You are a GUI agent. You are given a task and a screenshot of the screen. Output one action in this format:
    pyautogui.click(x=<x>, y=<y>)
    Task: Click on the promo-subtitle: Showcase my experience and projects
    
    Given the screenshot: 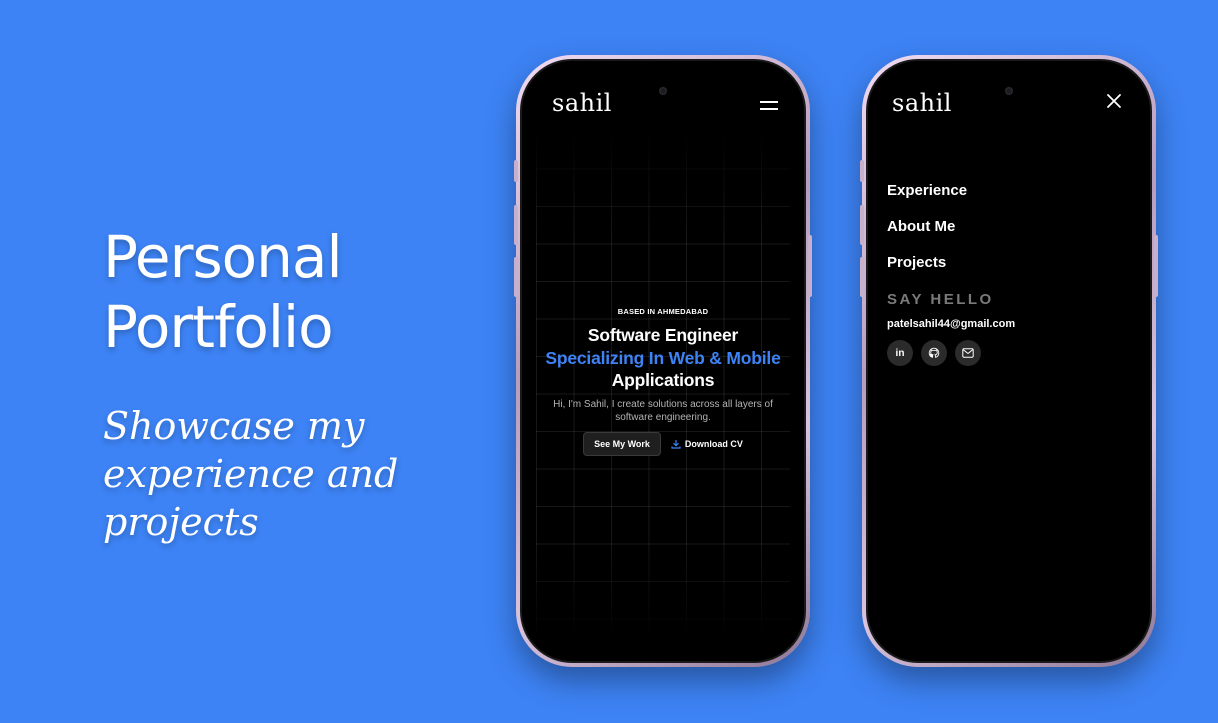 What is the action you would take?
    pyautogui.click(x=251, y=474)
    